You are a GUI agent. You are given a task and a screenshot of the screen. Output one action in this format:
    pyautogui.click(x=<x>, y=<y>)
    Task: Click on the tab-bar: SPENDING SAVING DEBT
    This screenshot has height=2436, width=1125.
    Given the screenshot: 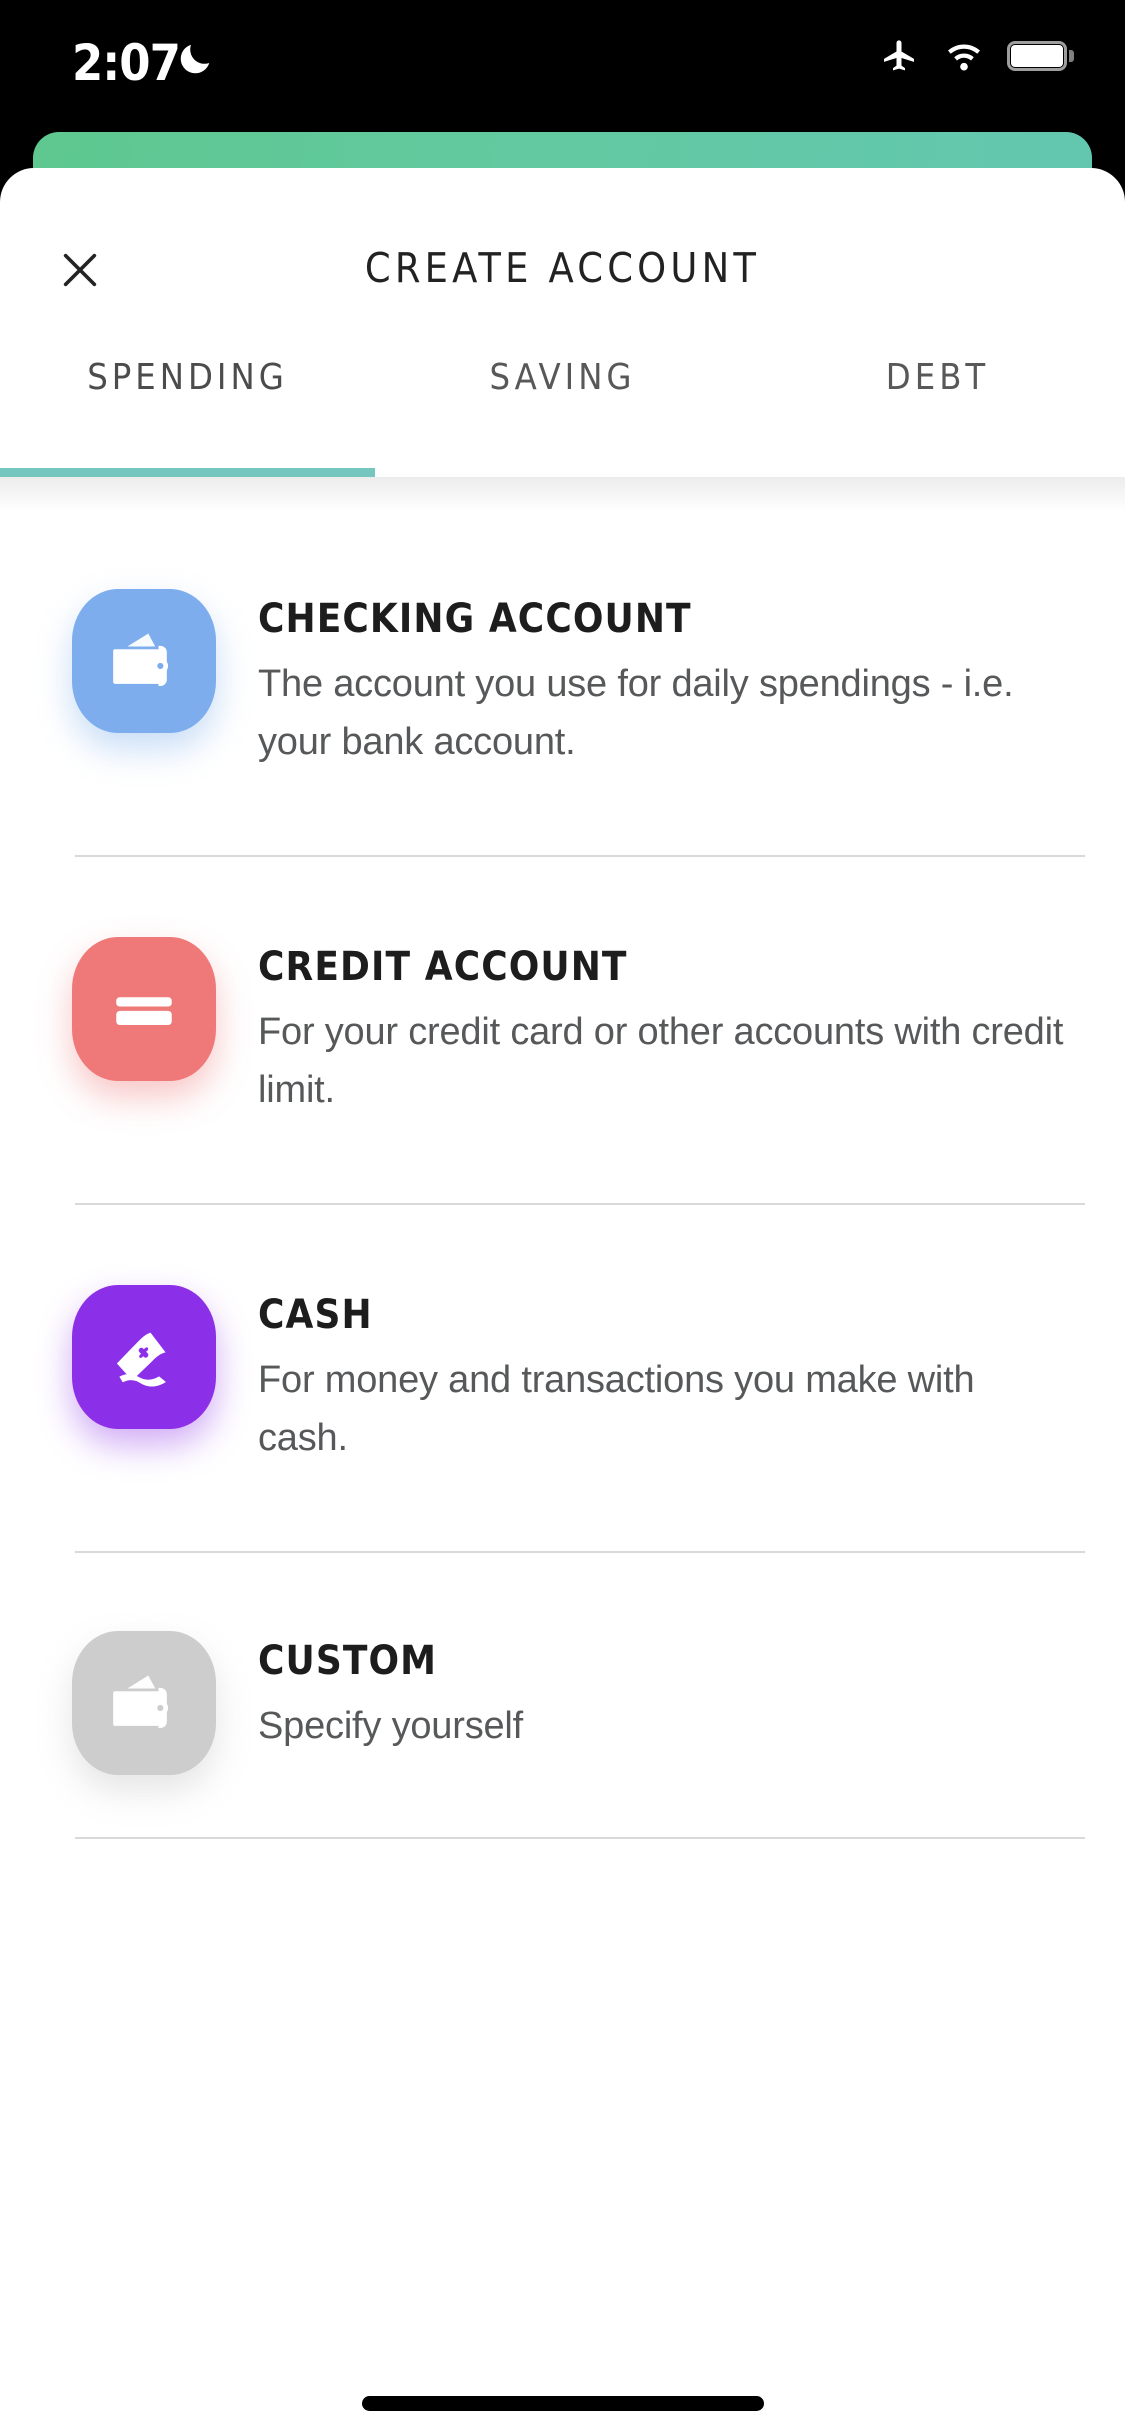 What is the action you would take?
    pyautogui.click(x=562, y=398)
    